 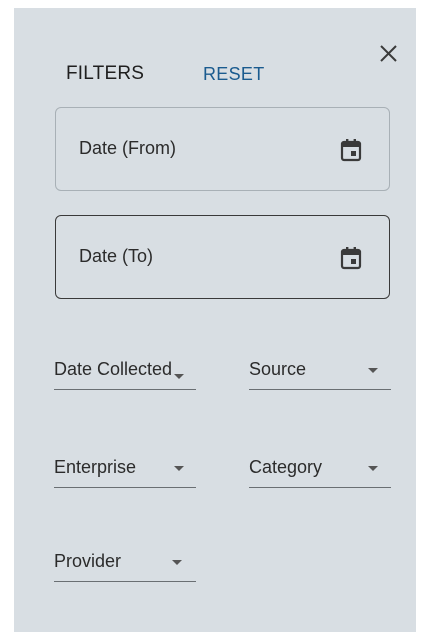 What do you see at coordinates (116, 256) in the screenshot?
I see `date-to-label: Date (To)` at bounding box center [116, 256].